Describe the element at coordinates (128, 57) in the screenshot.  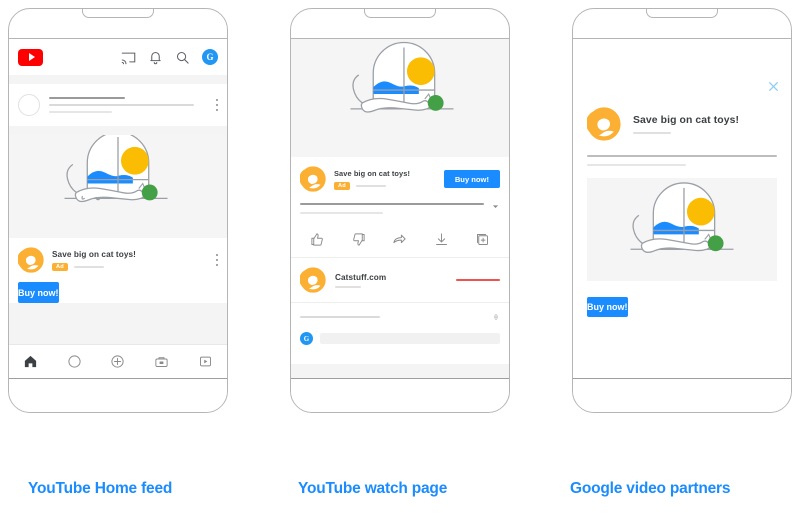
I see `cast-icon` at that location.